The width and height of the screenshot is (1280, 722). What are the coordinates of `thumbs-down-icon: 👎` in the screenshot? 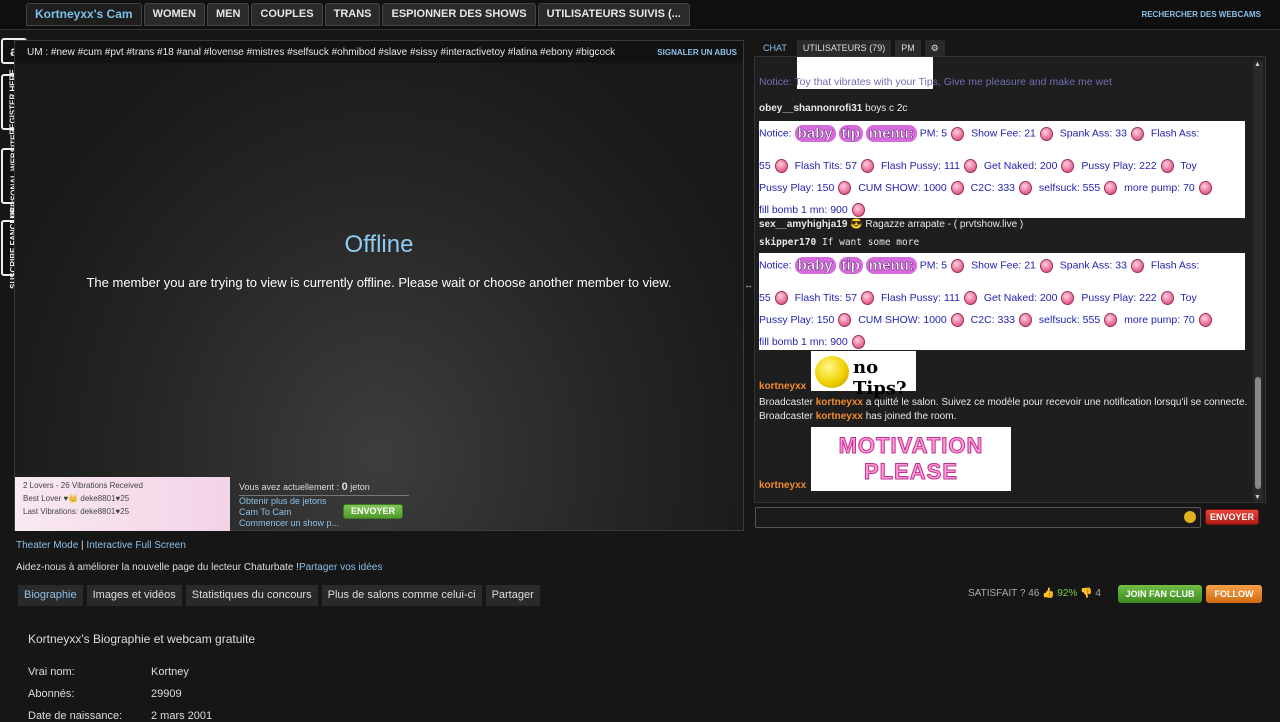 It's located at (1086, 593).